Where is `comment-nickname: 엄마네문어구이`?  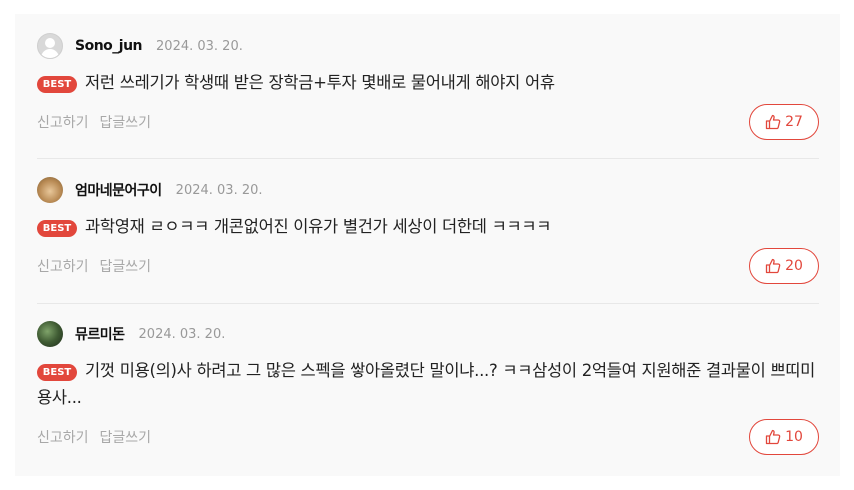
comment-nickname: 엄마네문어구이 is located at coordinates (118, 190).